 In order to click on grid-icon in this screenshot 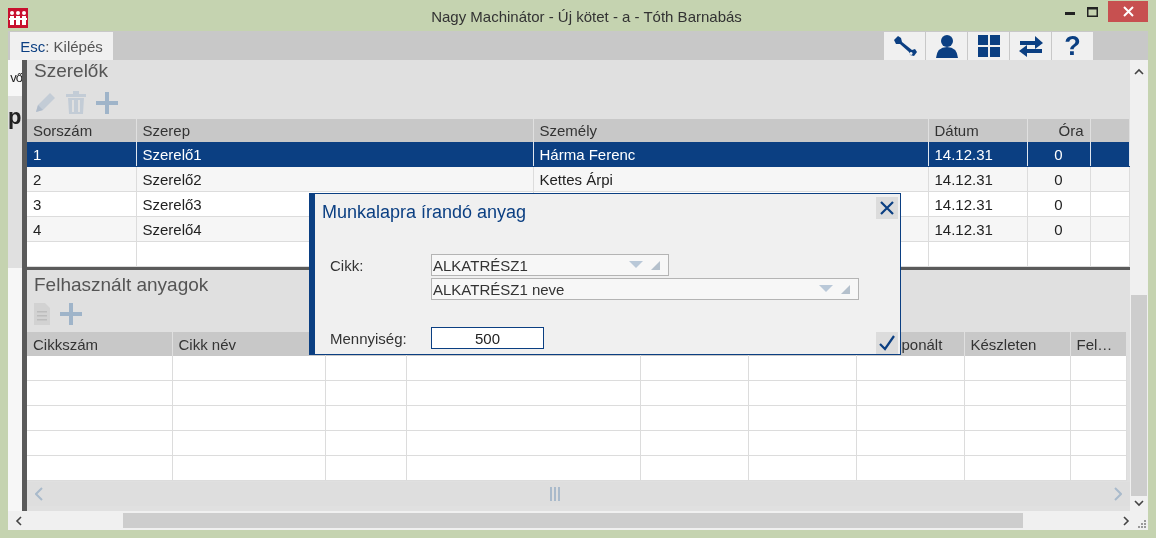, I will do `click(988, 46)`.